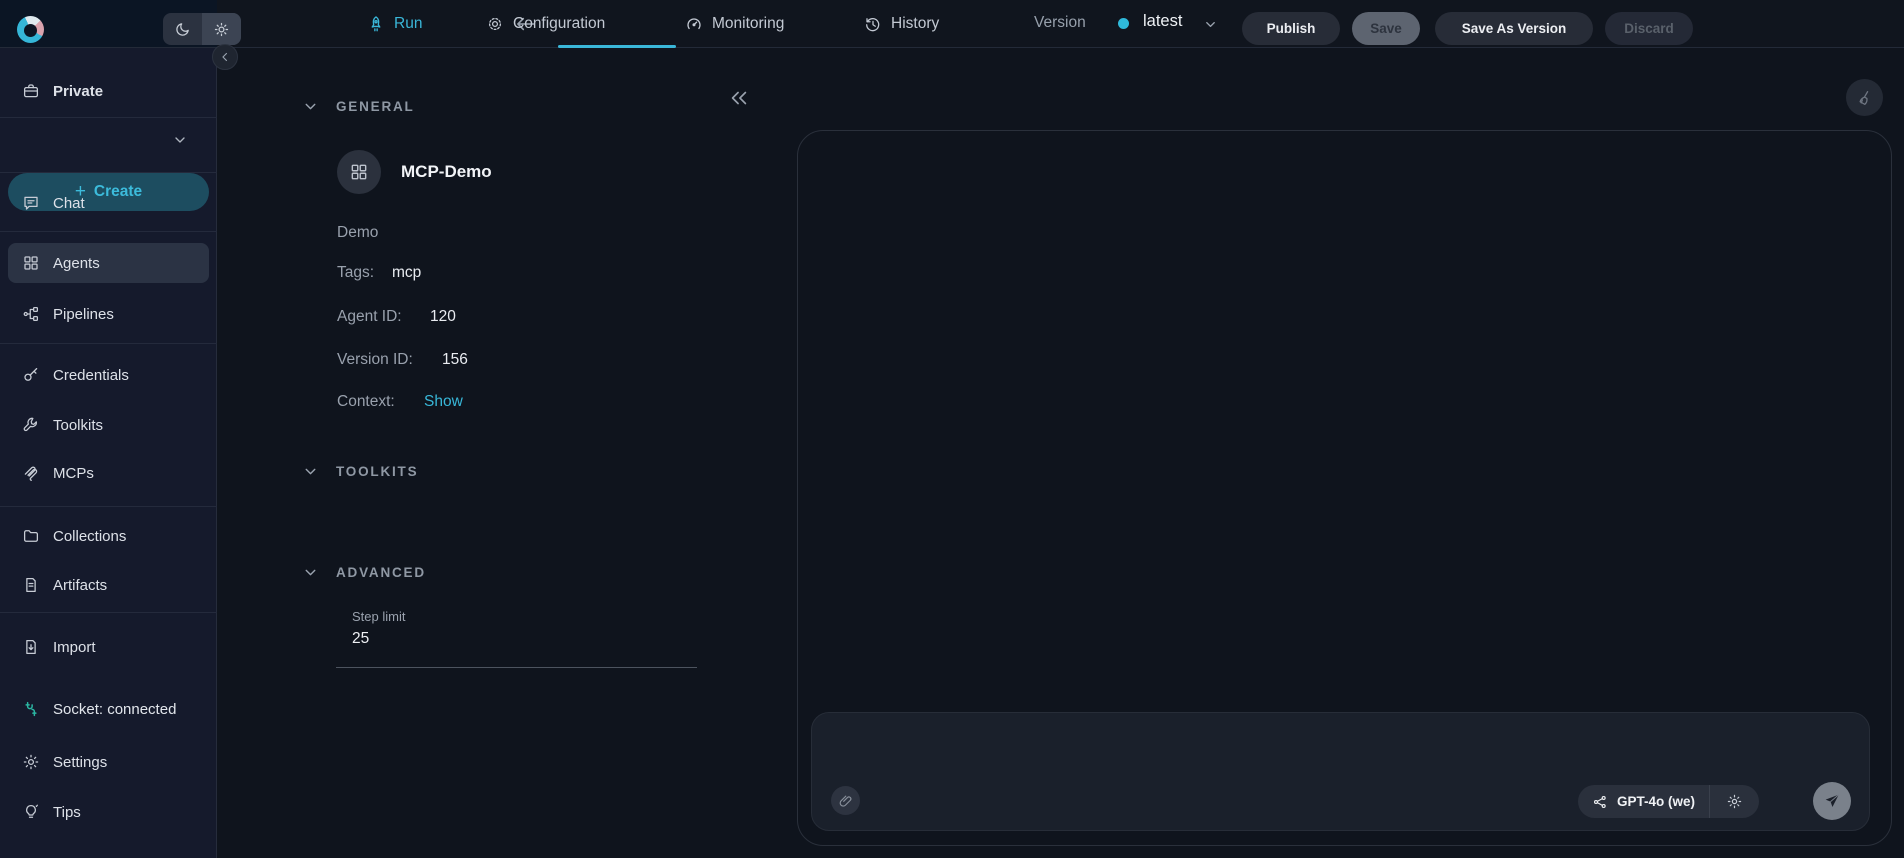  I want to click on theme-light-button, so click(221, 29).